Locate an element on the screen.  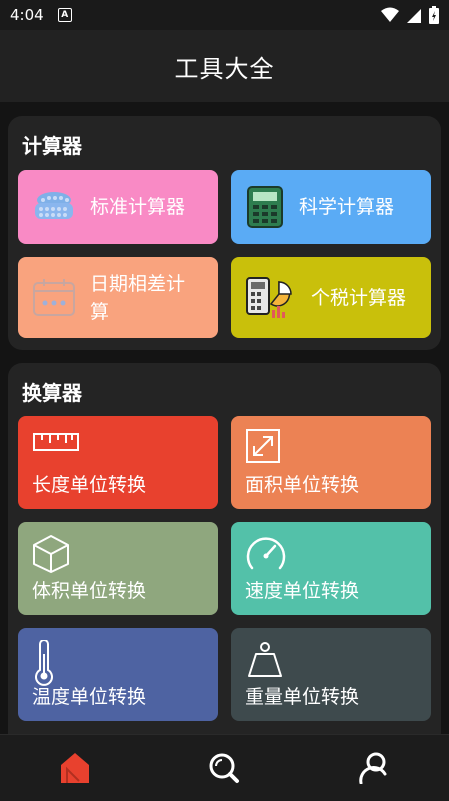
scientific-calculator-tile: 科学计算器 is located at coordinates (331, 207).